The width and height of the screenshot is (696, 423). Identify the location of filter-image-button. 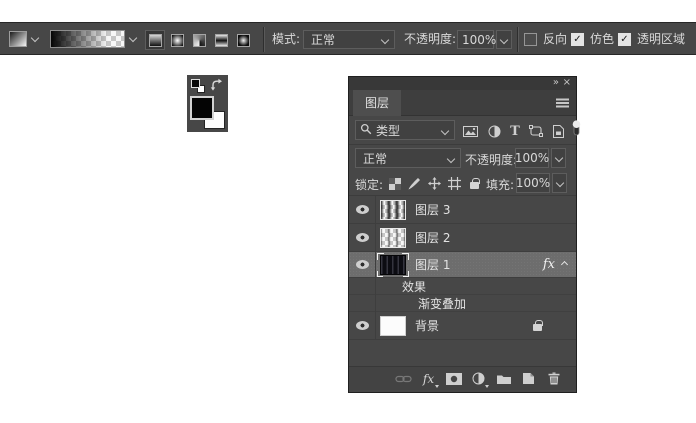
(470, 131).